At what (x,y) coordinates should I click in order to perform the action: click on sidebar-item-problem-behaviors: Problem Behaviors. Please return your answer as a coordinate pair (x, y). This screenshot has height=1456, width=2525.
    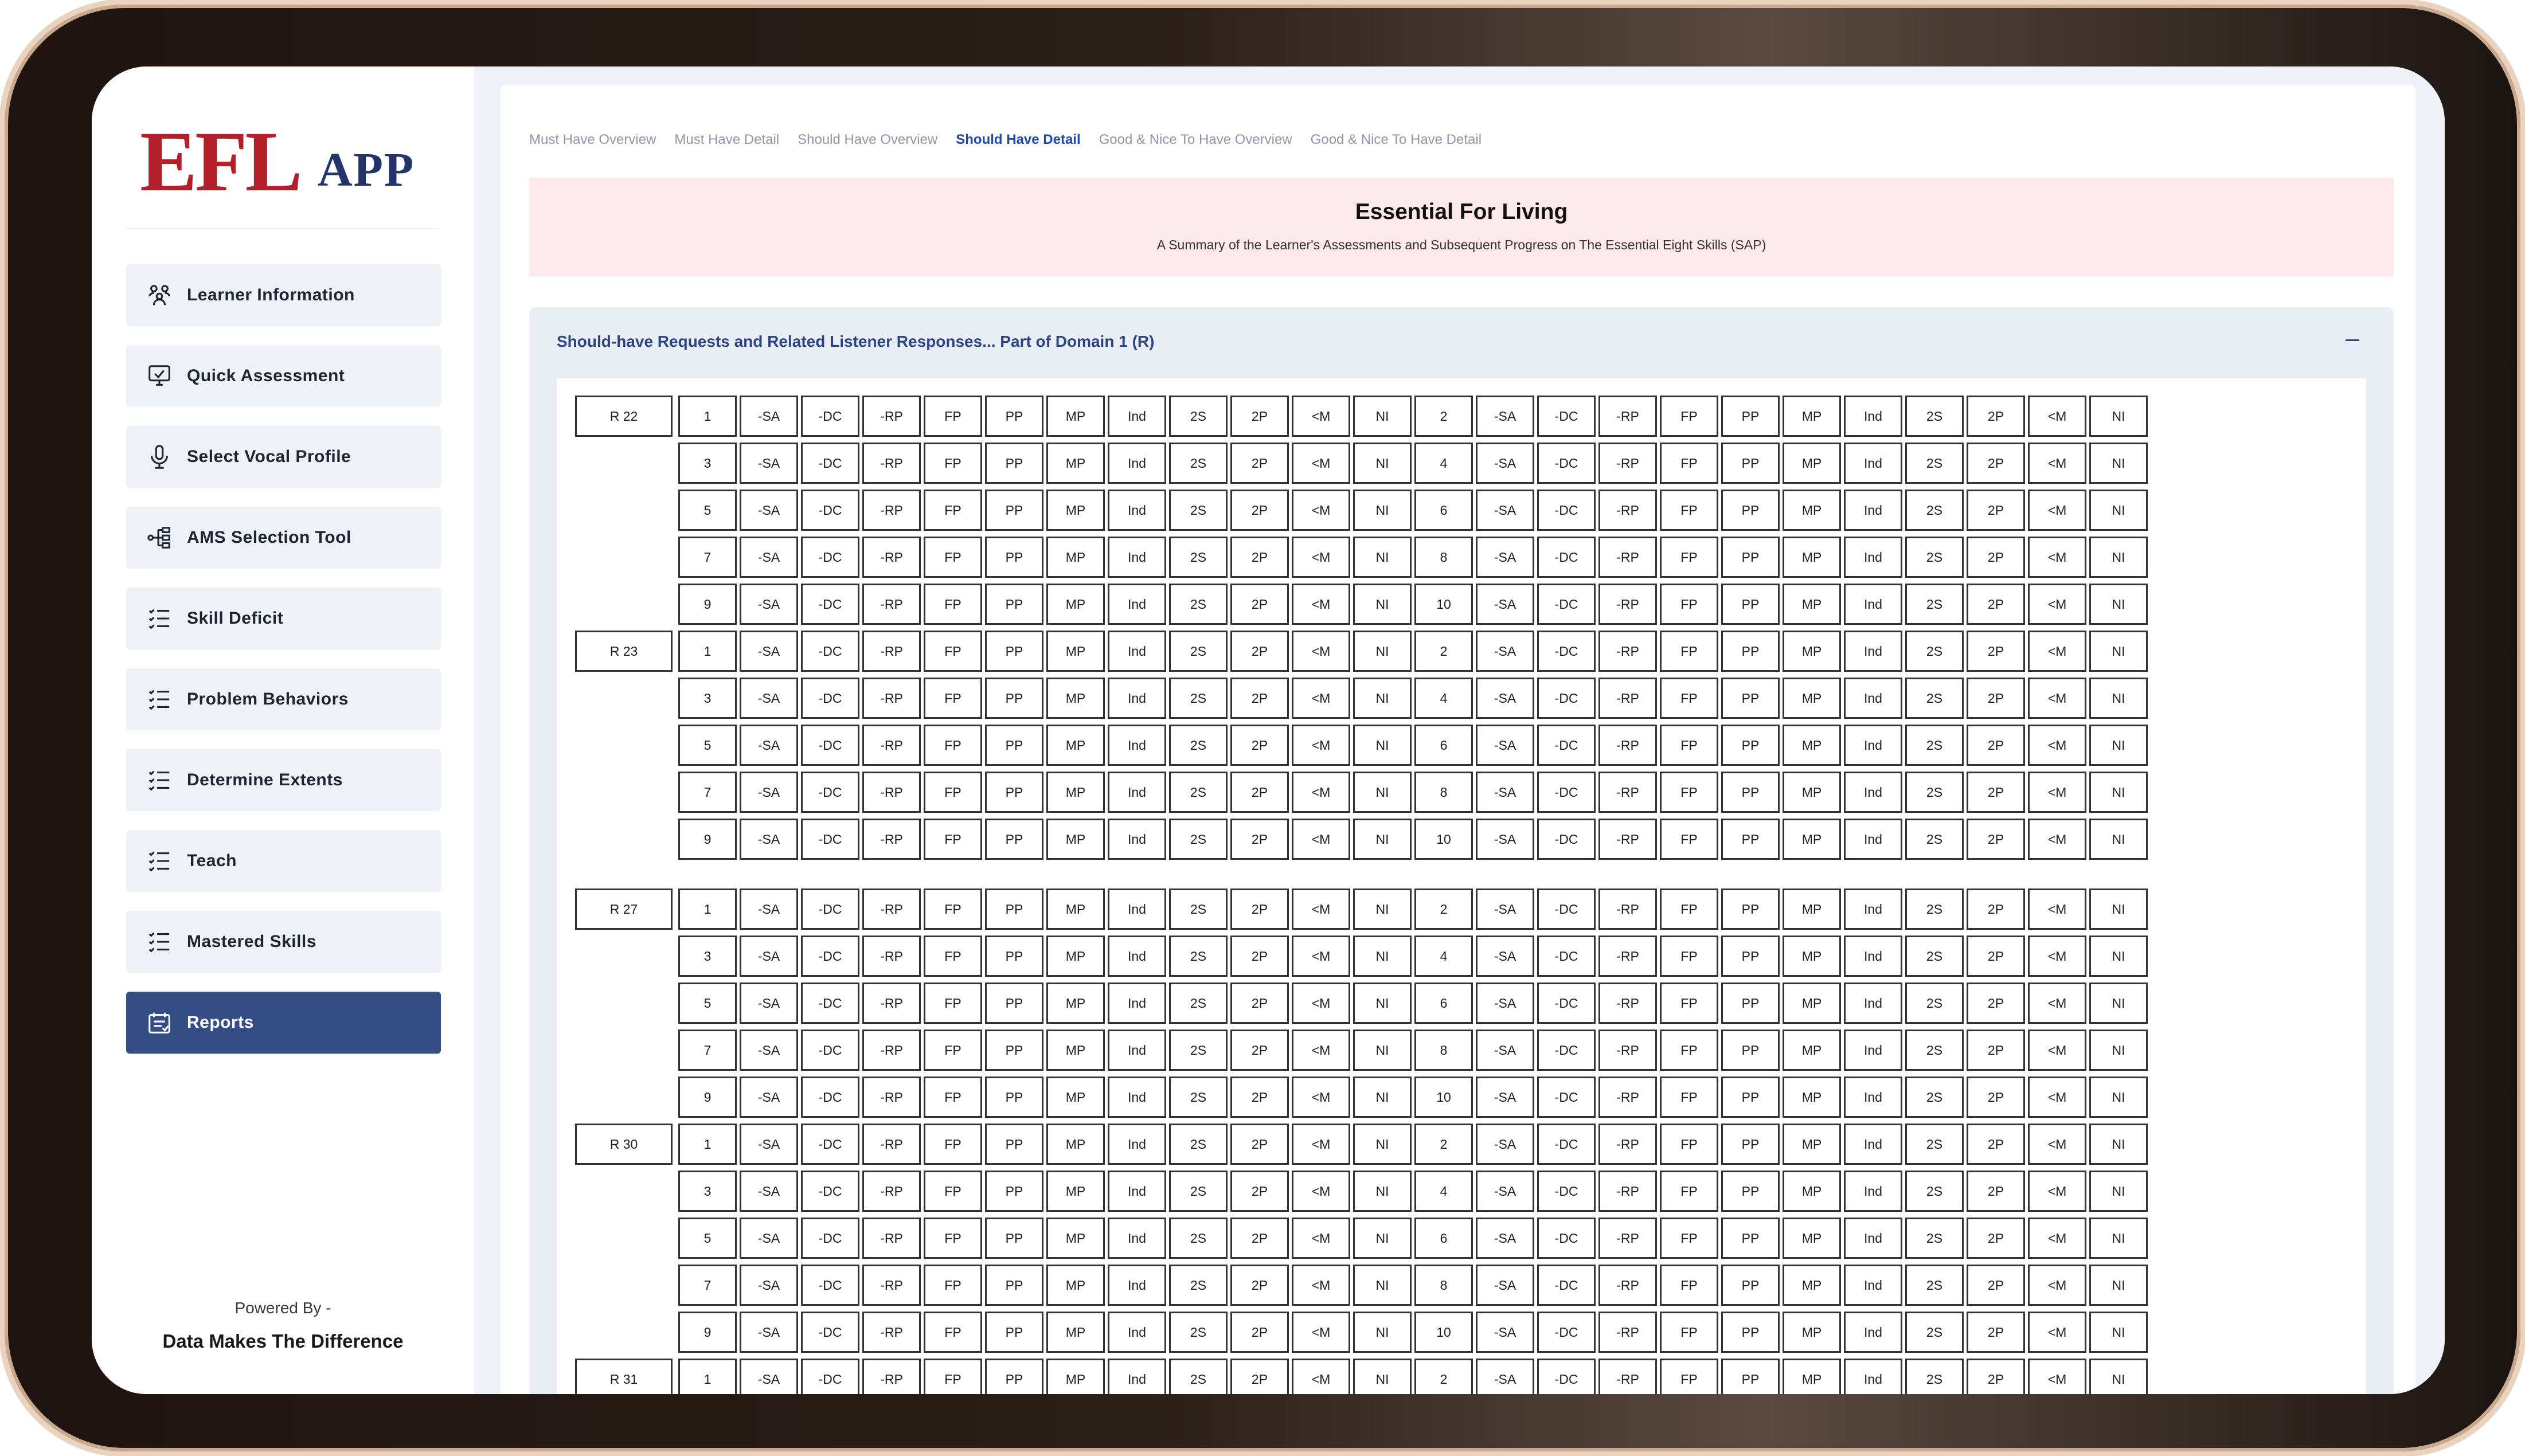
    Looking at the image, I should click on (283, 699).